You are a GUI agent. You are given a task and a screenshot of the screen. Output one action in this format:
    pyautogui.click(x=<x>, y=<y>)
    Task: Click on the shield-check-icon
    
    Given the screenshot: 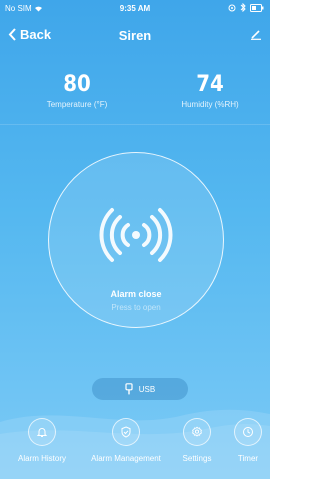 What is the action you would take?
    pyautogui.click(x=126, y=432)
    